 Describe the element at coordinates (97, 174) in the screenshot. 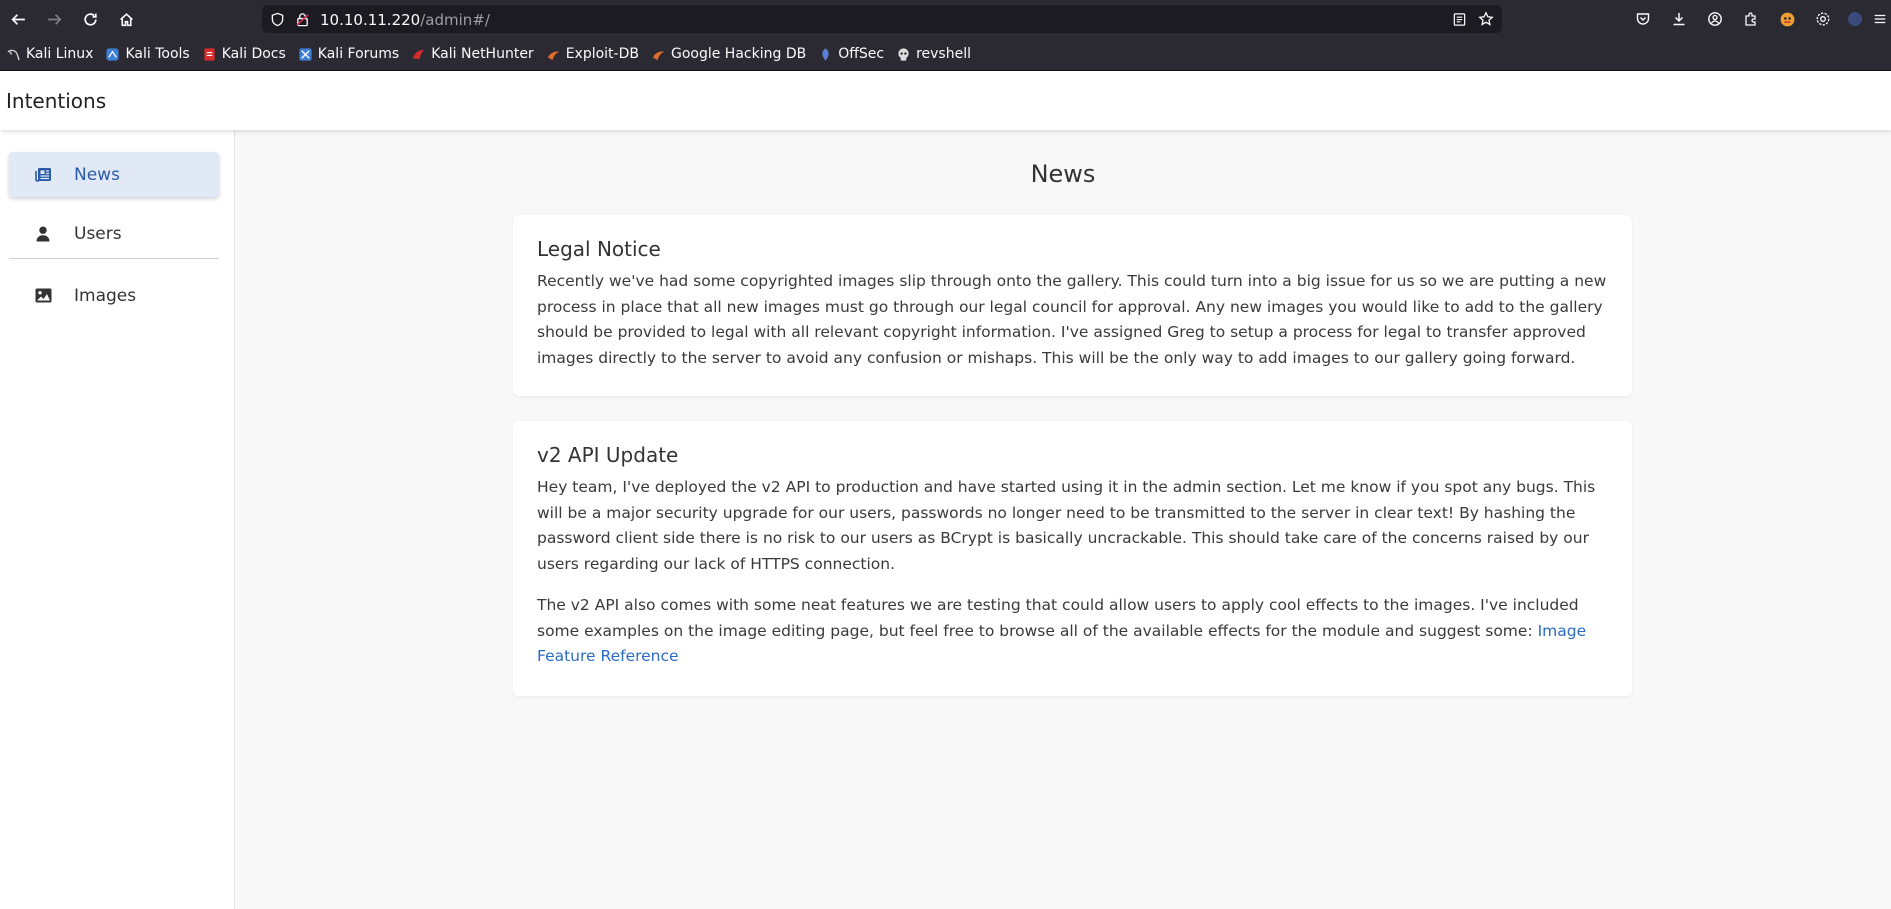

I see `sidebar-item-label: News` at that location.